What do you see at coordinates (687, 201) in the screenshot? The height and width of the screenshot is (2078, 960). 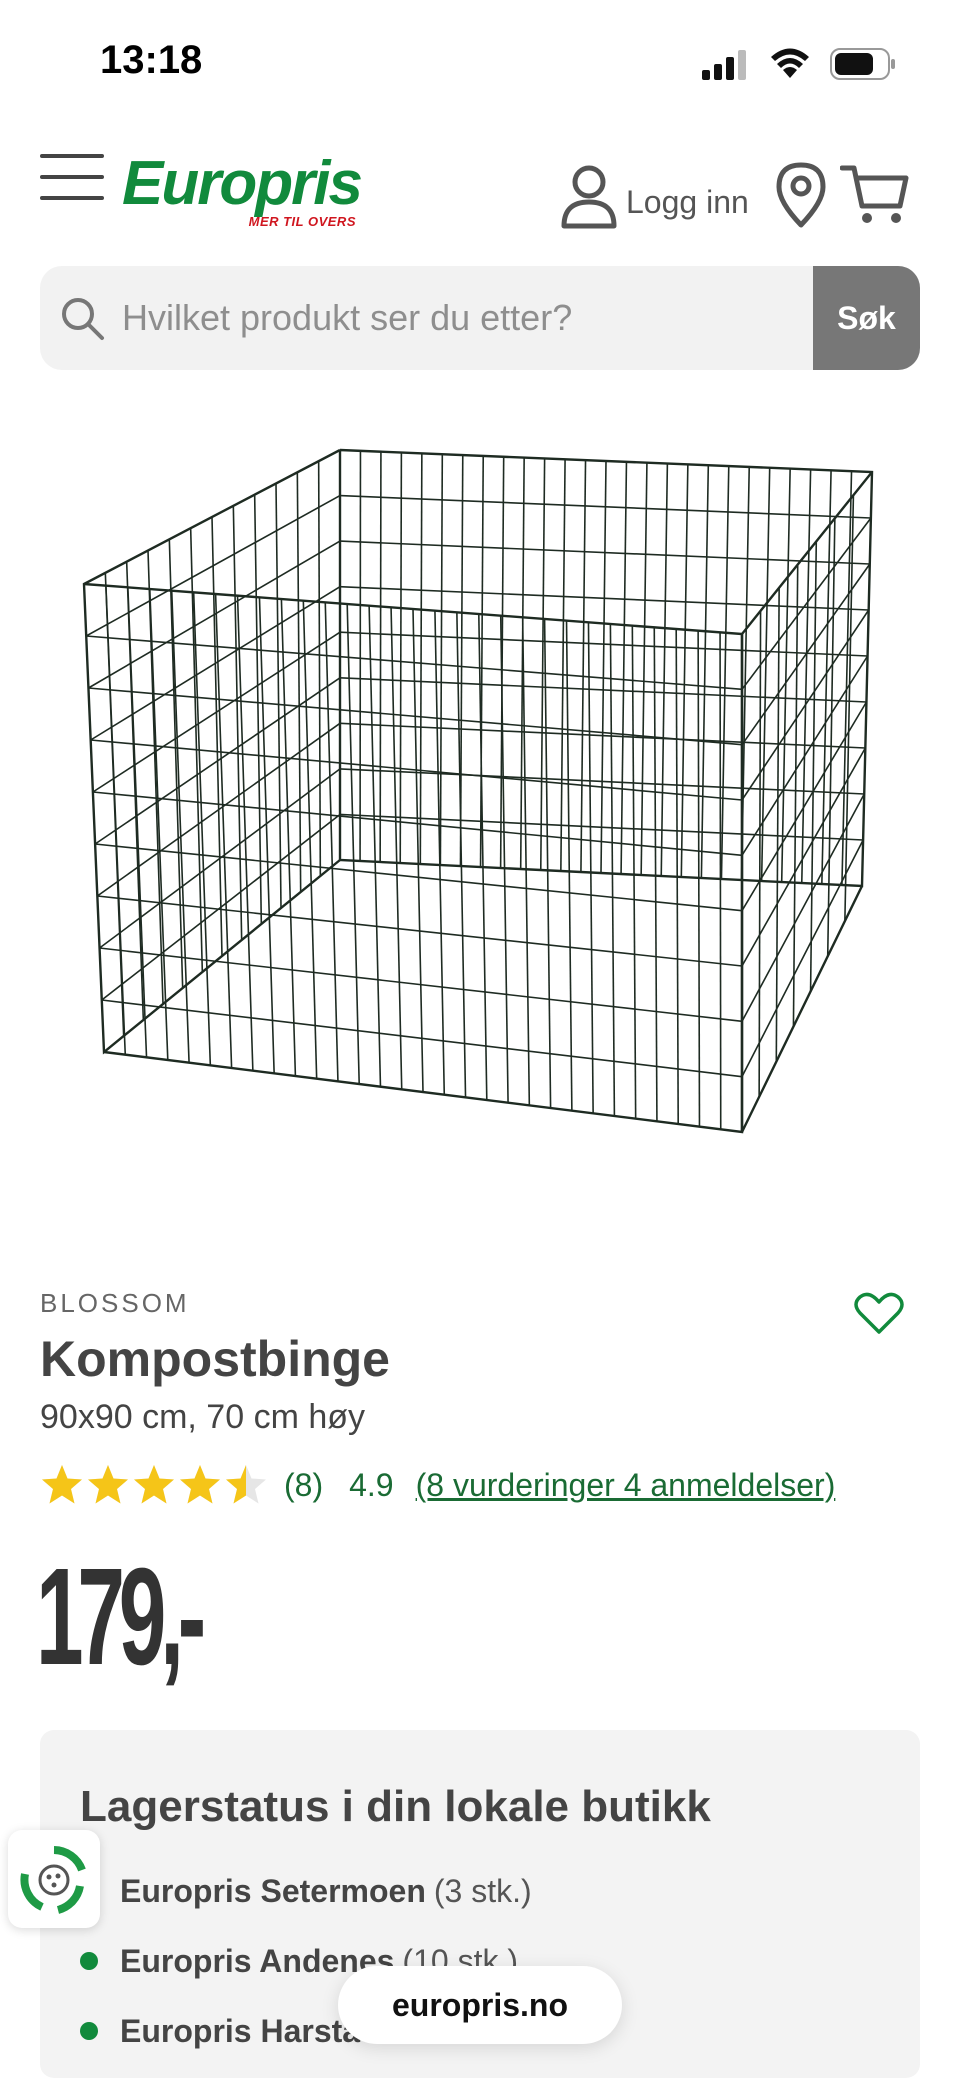 I see `login-label: Logg inn` at bounding box center [687, 201].